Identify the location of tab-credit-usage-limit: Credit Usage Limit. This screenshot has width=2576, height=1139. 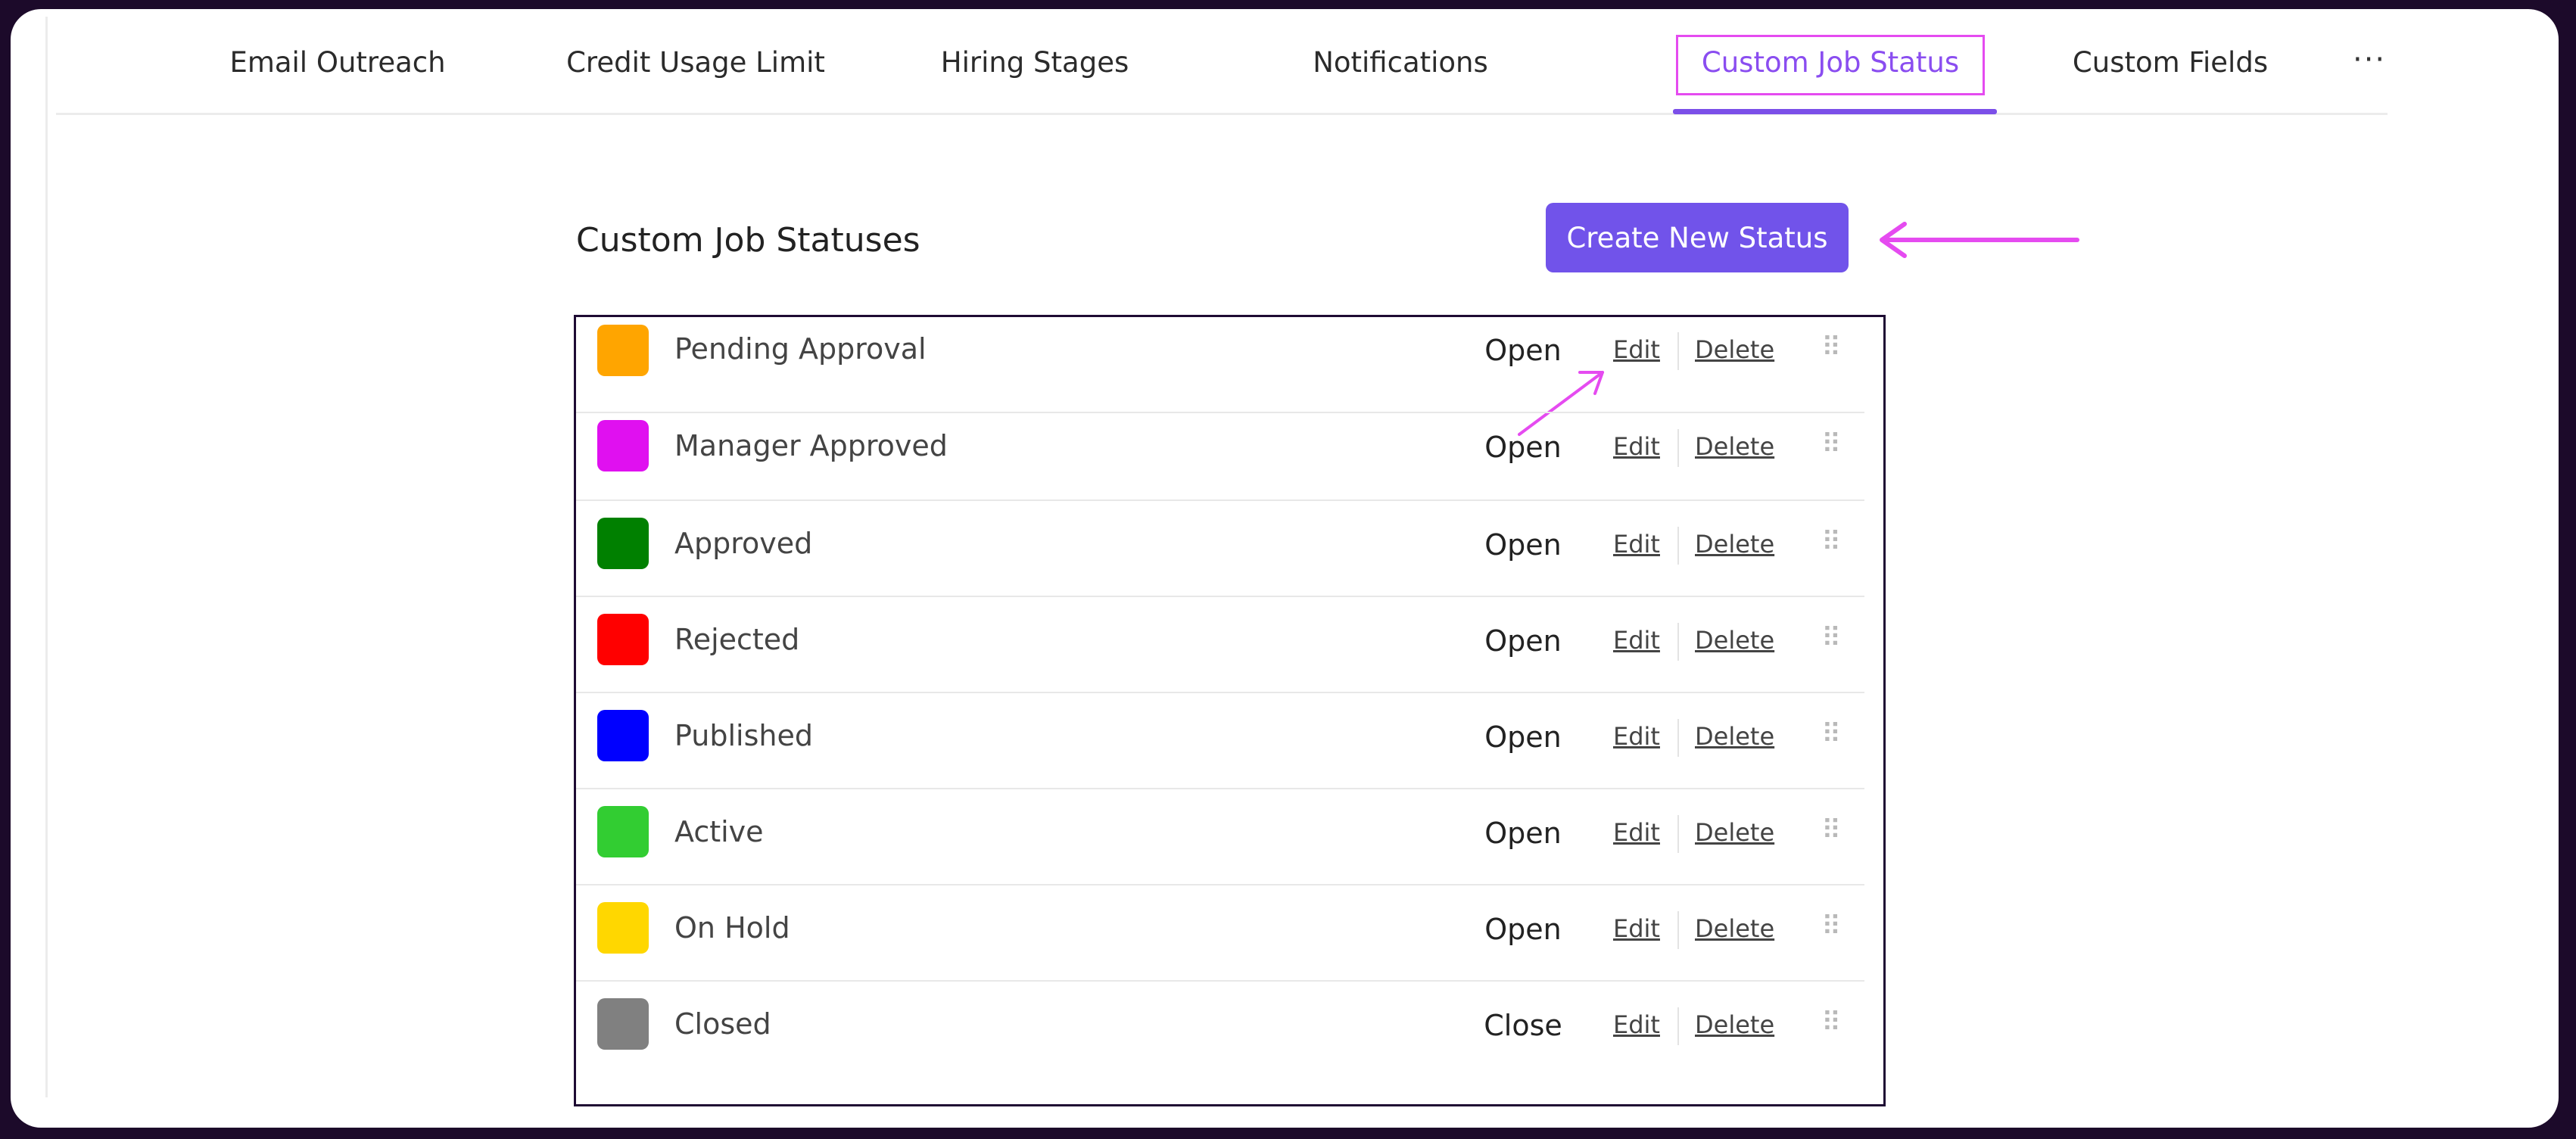
(695, 62).